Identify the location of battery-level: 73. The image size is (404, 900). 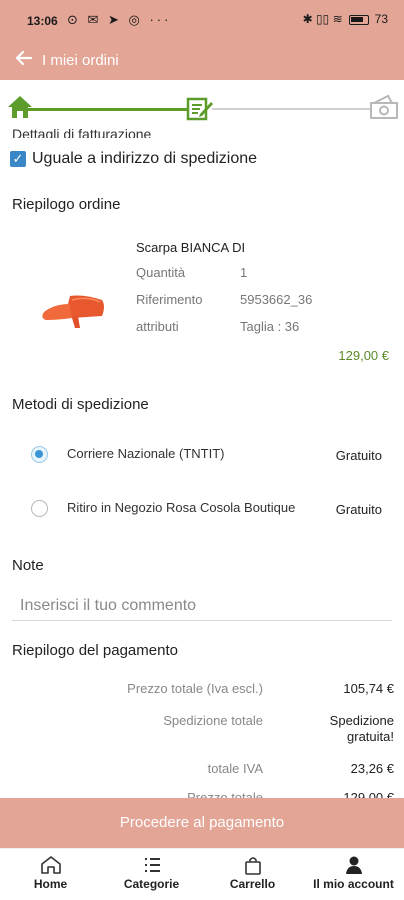
(381, 19).